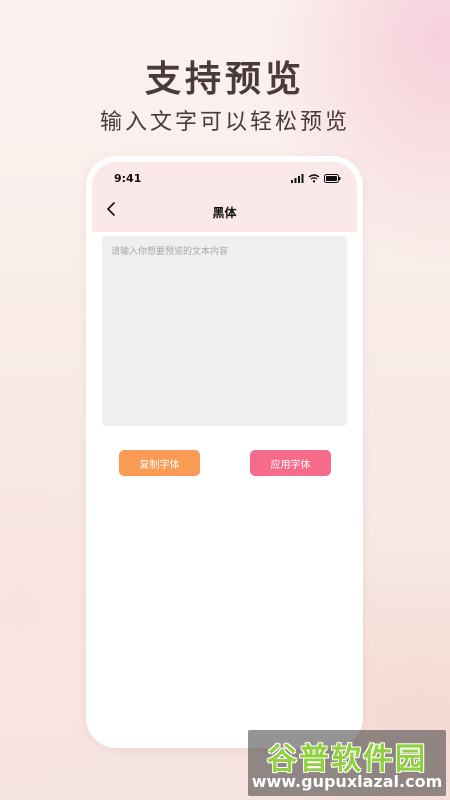 This screenshot has width=450, height=800. Describe the element at coordinates (347, 763) in the screenshot. I see `site-watermark: 谷普软件园 www.gupuxlazal.com` at that location.